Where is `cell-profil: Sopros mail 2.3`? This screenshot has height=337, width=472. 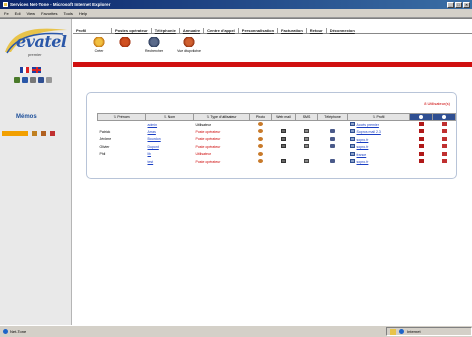
cell-profil: Sopros mail 2.3 is located at coordinates (379, 132).